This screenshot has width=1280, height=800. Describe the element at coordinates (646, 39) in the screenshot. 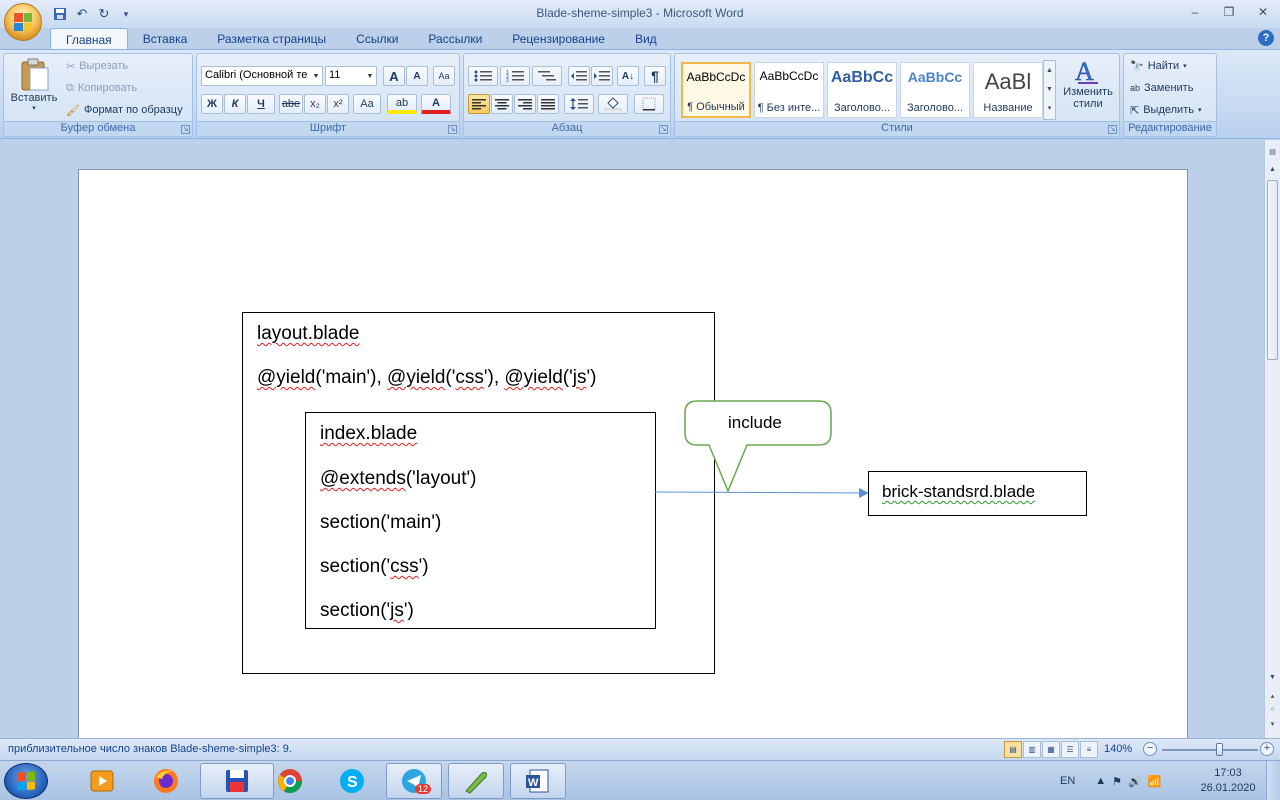

I see `tab-view: Вид` at that location.